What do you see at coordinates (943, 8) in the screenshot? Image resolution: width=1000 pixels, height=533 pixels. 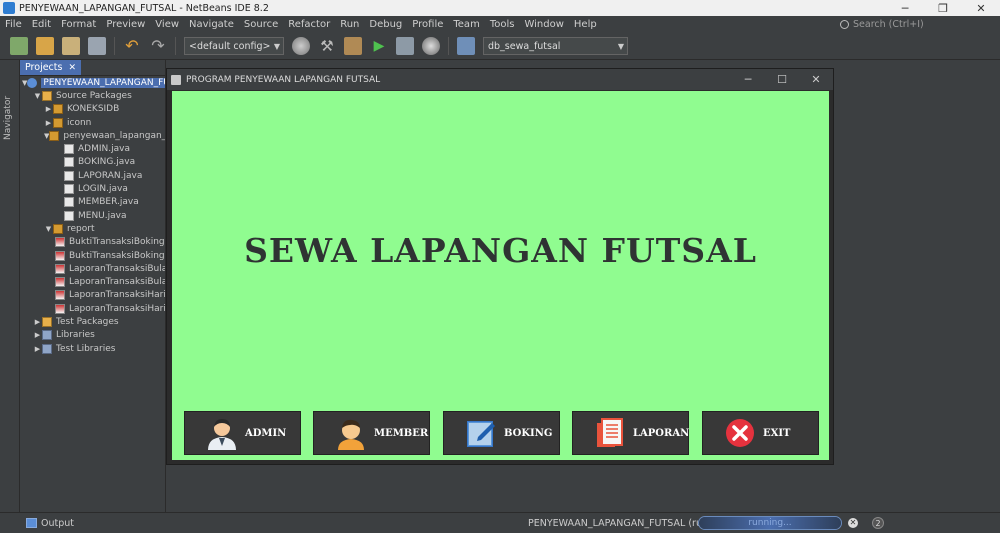 I see `restore-button: ❐` at bounding box center [943, 8].